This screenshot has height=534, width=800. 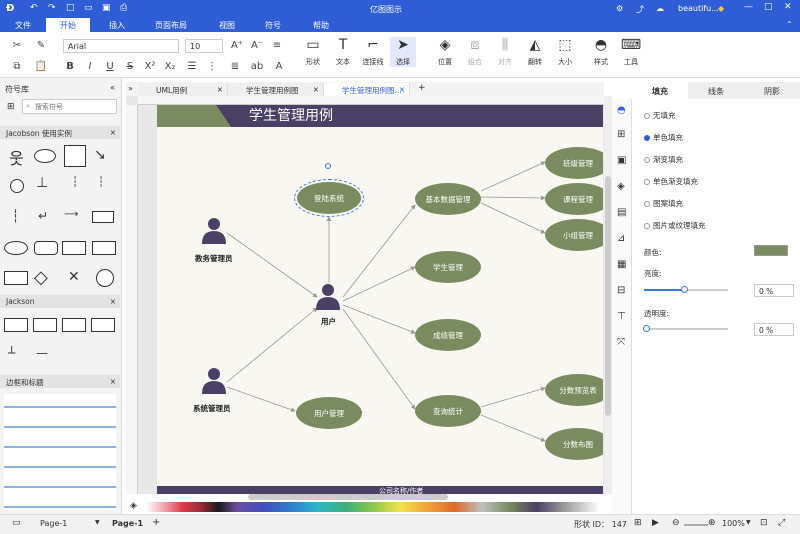 I want to click on library-section-jackson: Jackson ×, so click(x=60, y=301).